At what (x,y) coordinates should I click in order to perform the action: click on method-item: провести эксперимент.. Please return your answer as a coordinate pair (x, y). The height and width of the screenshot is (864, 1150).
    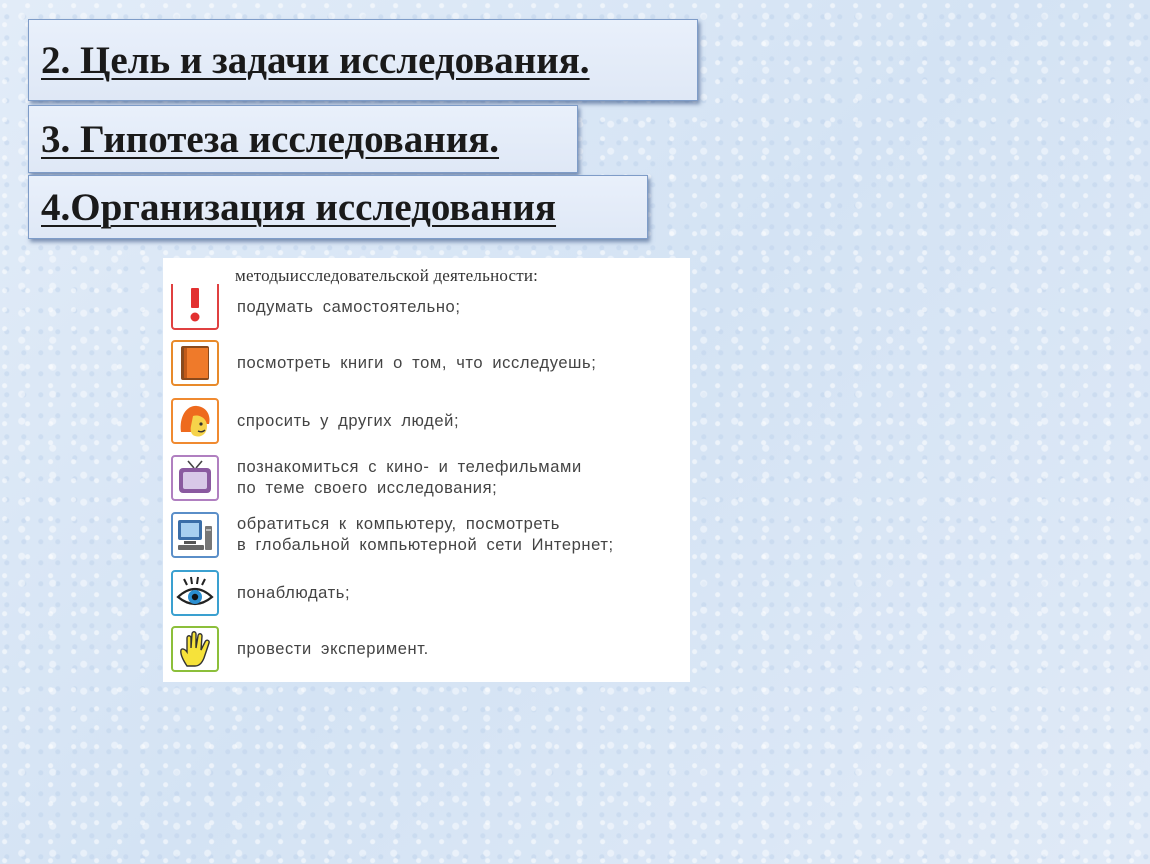
    Looking at the image, I should click on (300, 649).